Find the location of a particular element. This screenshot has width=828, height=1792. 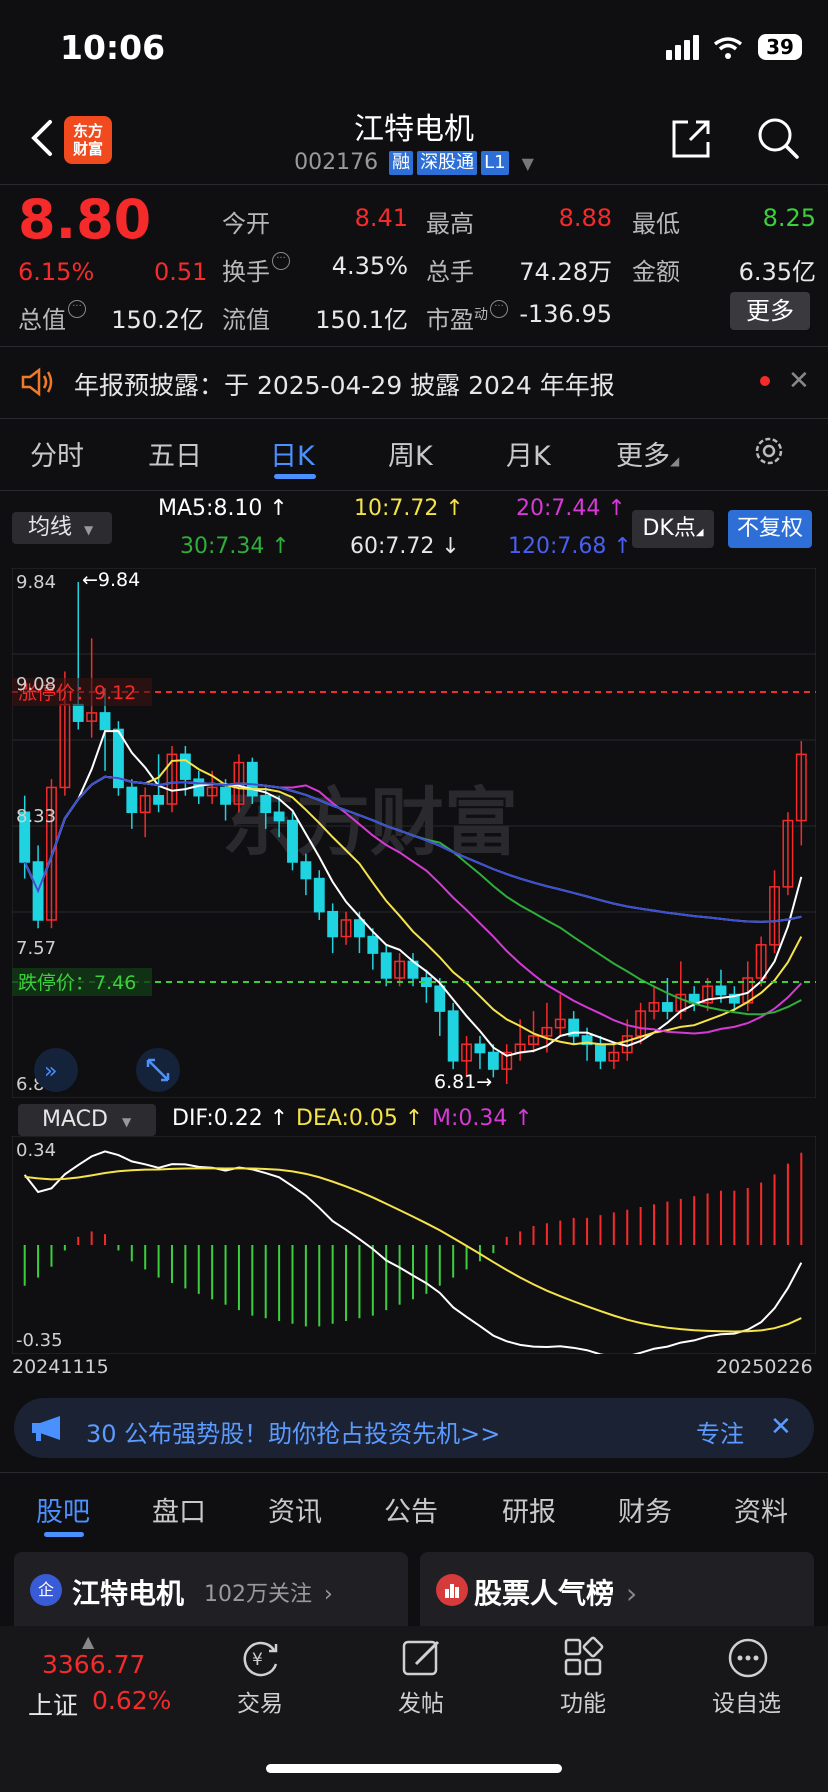

tab-monthly-k: 月K is located at coordinates (528, 453).